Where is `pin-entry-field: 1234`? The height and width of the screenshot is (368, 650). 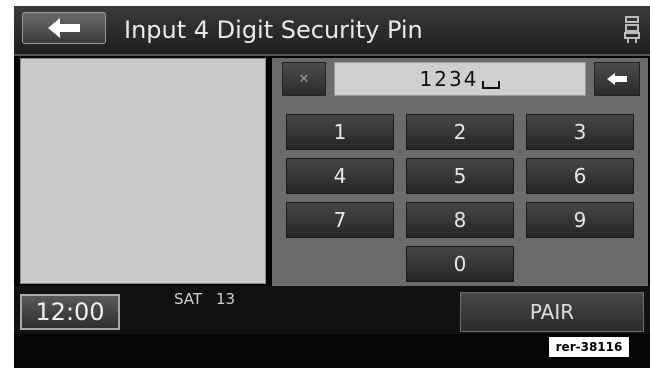
pin-entry-field: 1234 is located at coordinates (460, 79).